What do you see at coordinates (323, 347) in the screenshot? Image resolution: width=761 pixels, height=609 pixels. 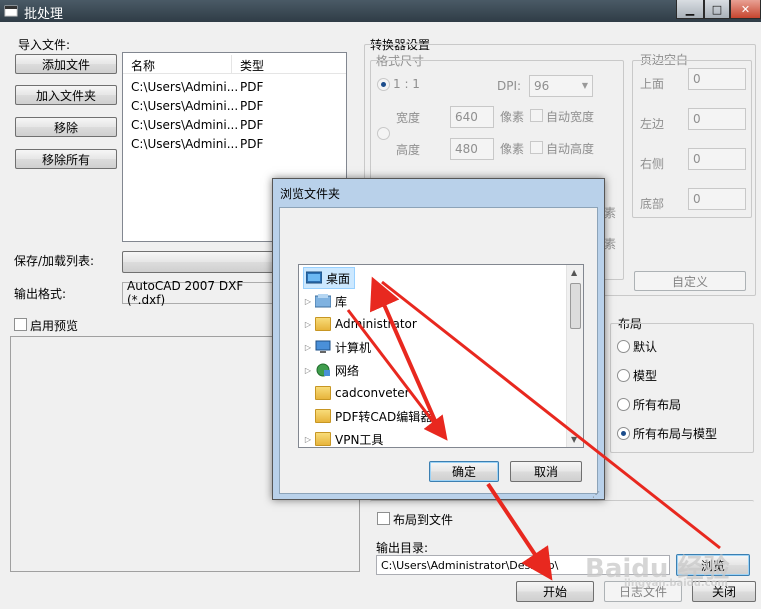 I see `computer-icon` at bounding box center [323, 347].